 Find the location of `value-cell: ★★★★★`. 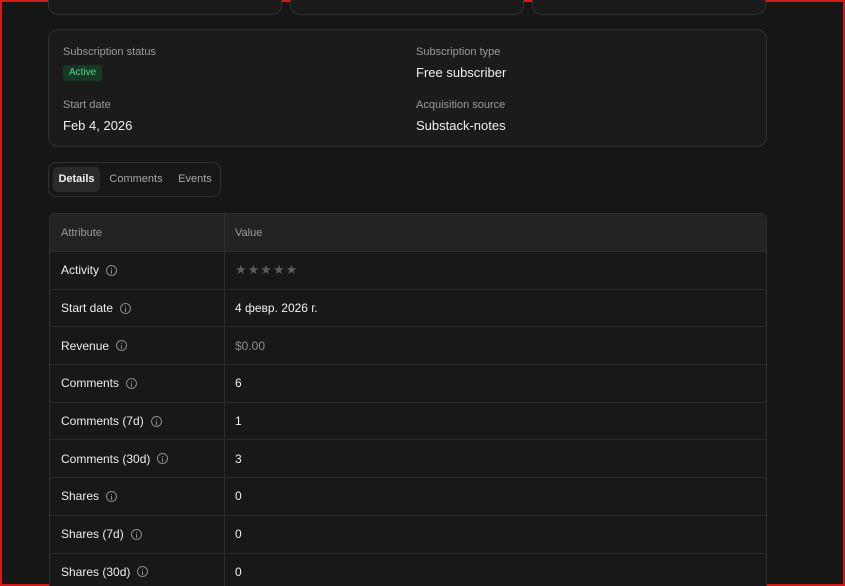

value-cell: ★★★★★ is located at coordinates (495, 270).